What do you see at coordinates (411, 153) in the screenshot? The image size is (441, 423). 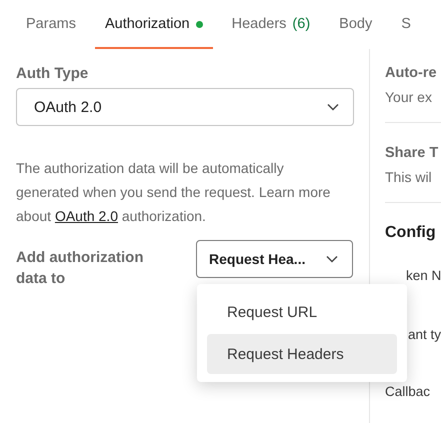 I see `section-title: Share T` at bounding box center [411, 153].